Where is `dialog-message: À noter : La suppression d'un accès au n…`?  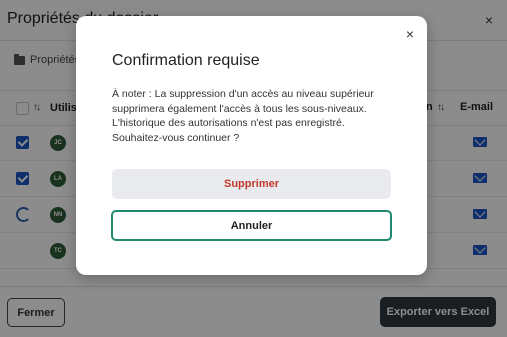
dialog-message: À noter : La suppression d'un accès au n… is located at coordinates (243, 116).